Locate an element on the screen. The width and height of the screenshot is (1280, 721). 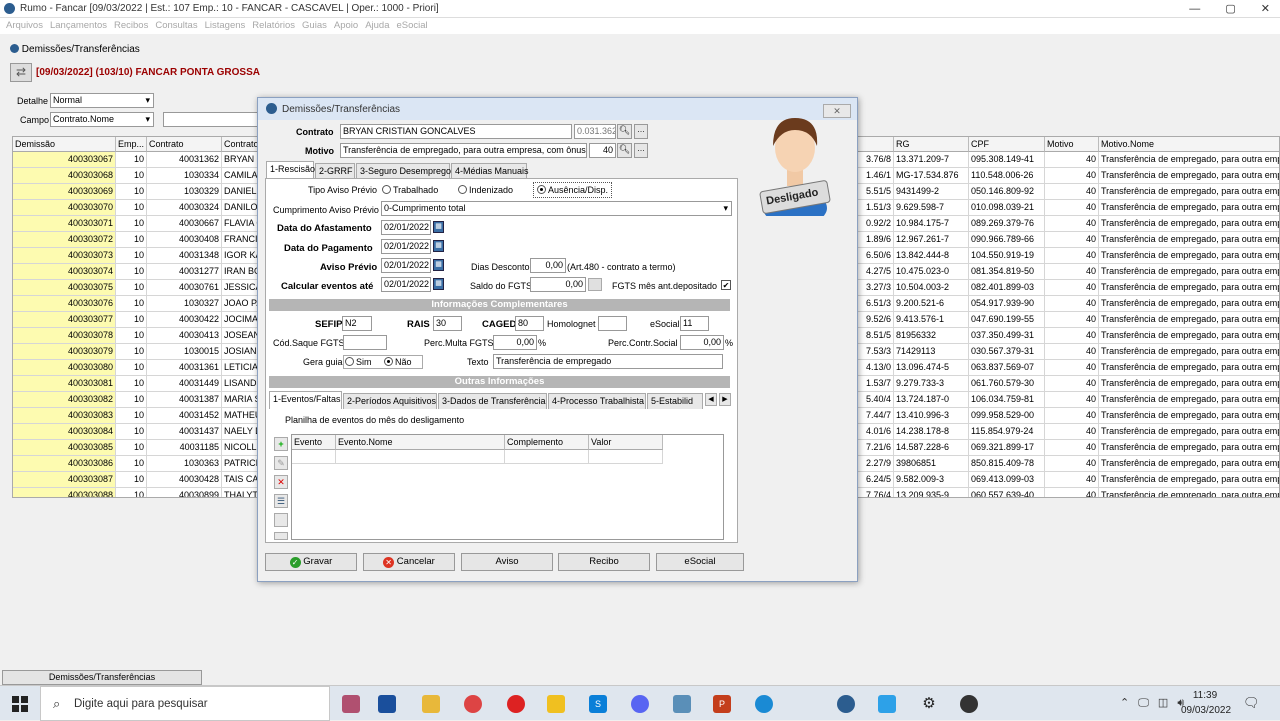
system-tray-icons: ⌃ 🖵 ◫ 🔊︎ is located at coordinates (1152, 703).